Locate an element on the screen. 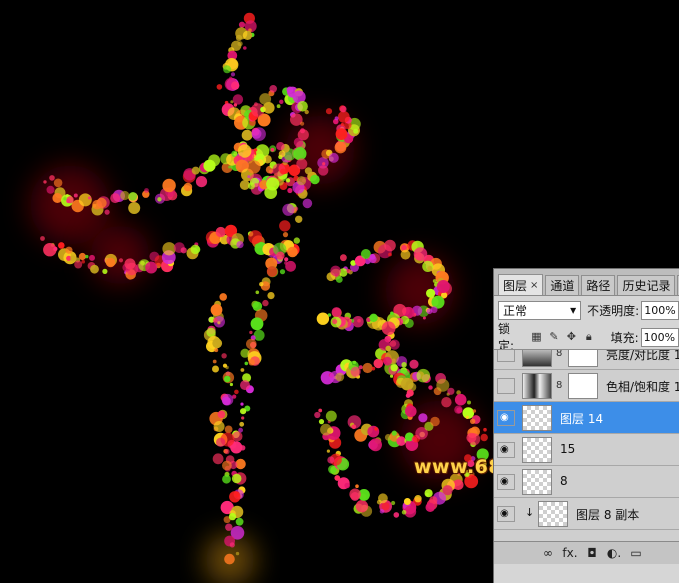 Image resolution: width=679 pixels, height=583 pixels. blend-mode-select: 正常 ▾ is located at coordinates (540, 310).